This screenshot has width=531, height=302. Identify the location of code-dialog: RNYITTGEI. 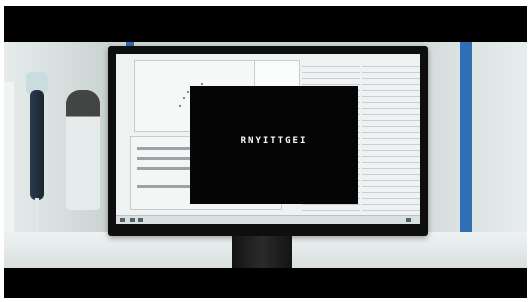
(274, 145).